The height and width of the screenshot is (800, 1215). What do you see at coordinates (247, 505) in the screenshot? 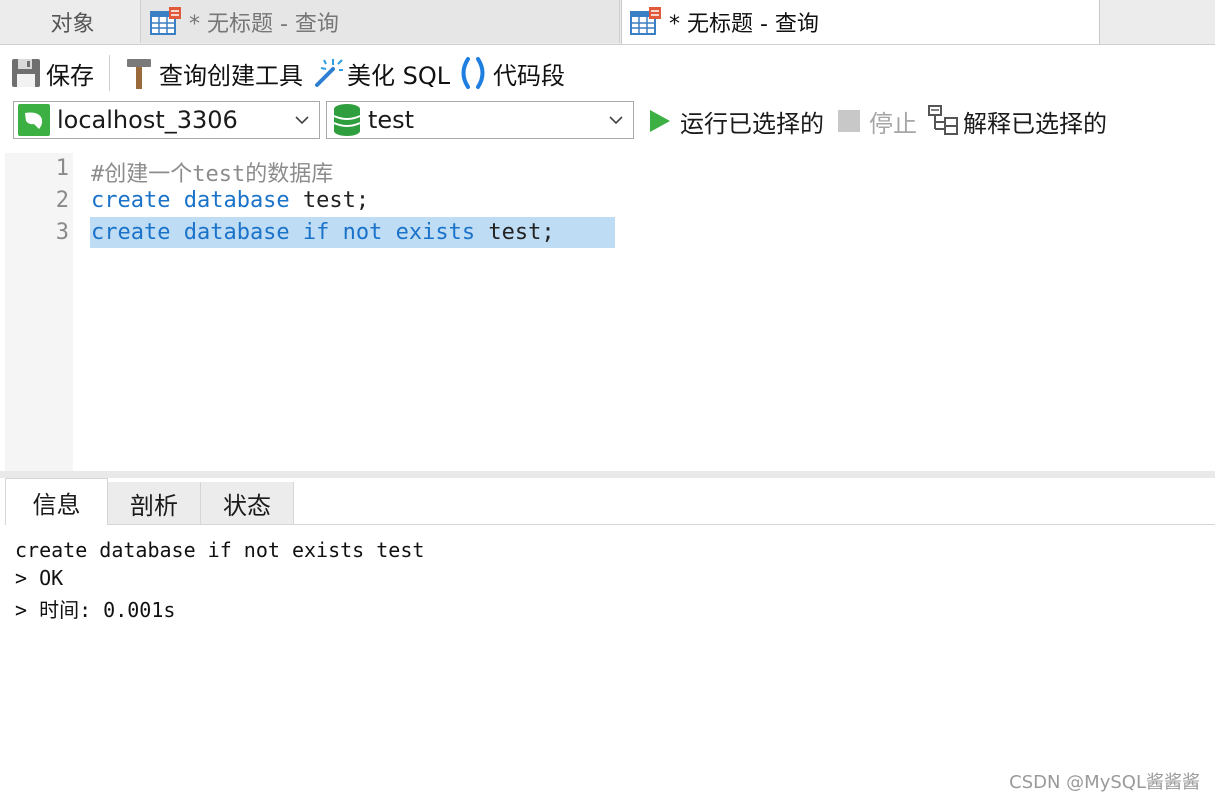
I see `tab-status-label: 状态` at bounding box center [247, 505].